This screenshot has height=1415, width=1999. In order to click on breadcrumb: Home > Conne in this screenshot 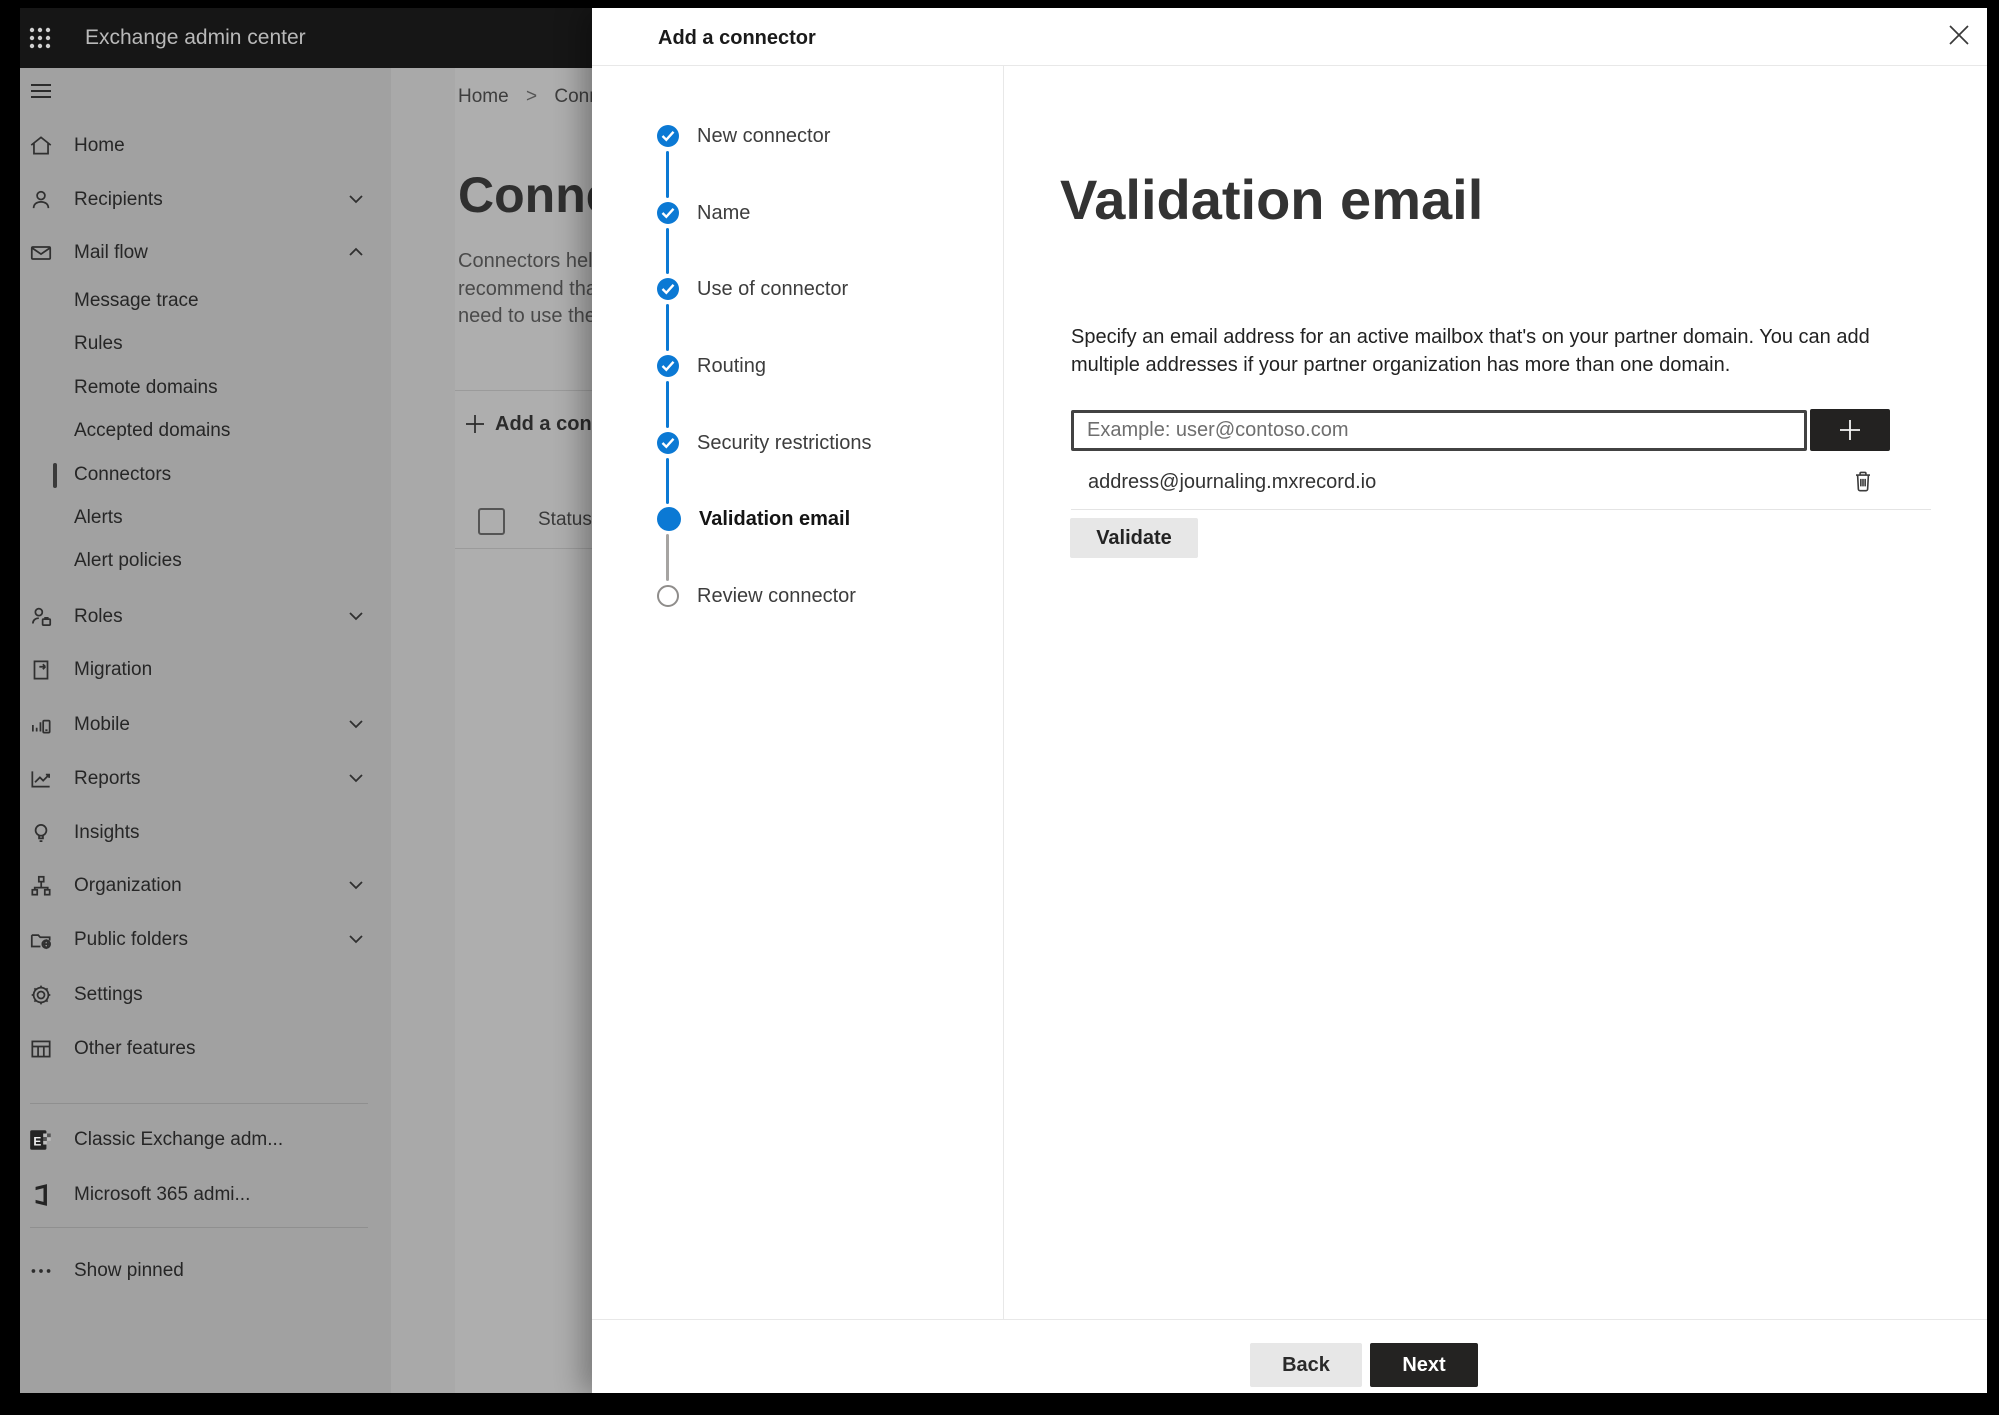, I will do `click(534, 97)`.